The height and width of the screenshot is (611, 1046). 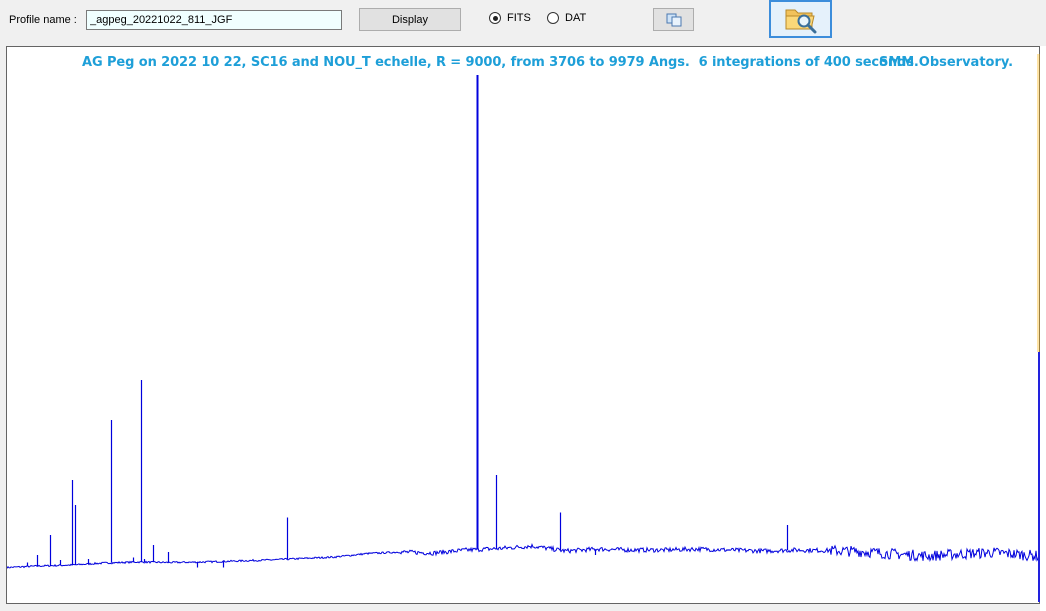 What do you see at coordinates (576, 18) in the screenshot?
I see `radio-dat-label: DAT` at bounding box center [576, 18].